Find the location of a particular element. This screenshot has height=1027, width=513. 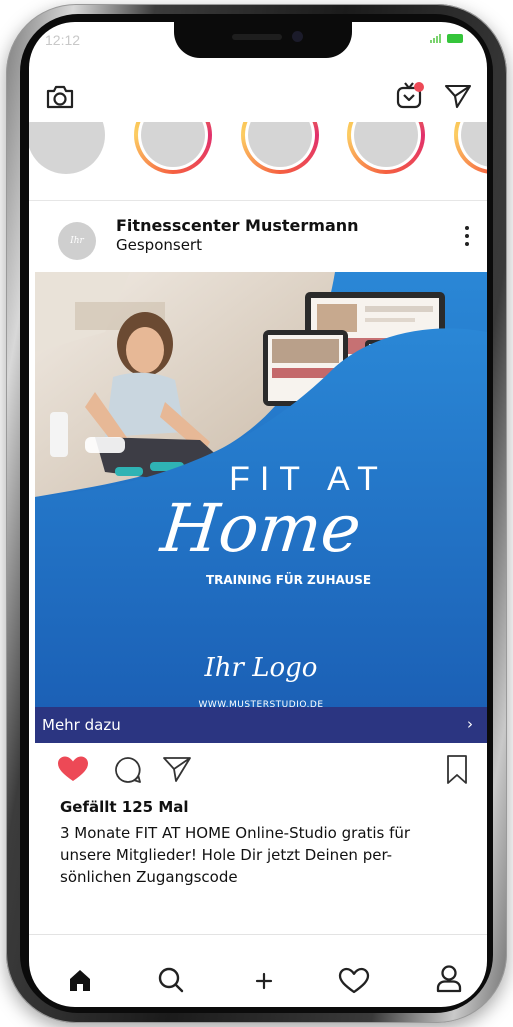

account-name: Fitnesscenter Mustermann is located at coordinates (237, 225).